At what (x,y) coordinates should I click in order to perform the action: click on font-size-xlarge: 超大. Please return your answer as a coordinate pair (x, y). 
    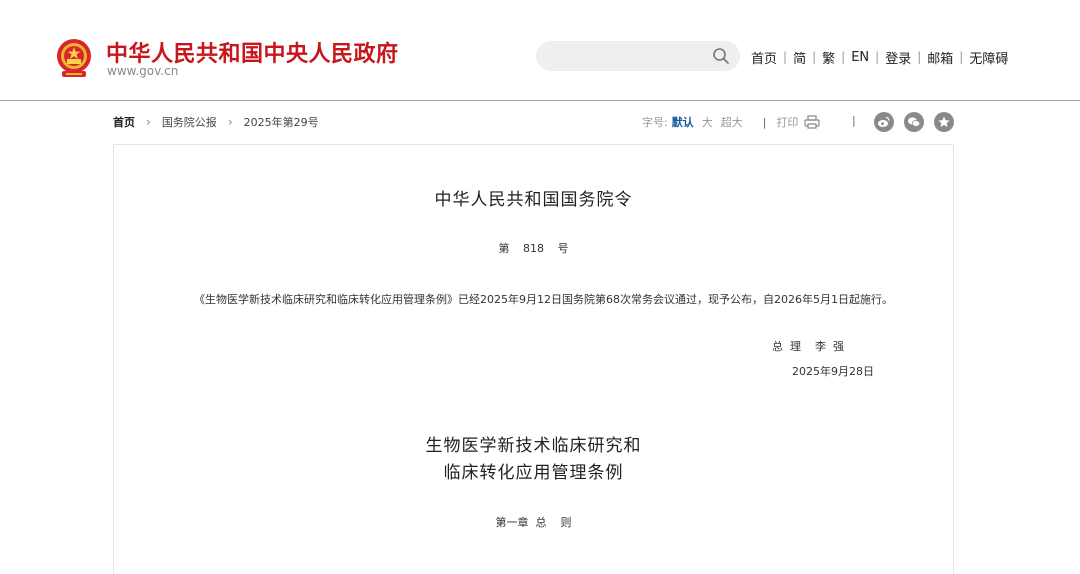
    Looking at the image, I should click on (732, 122).